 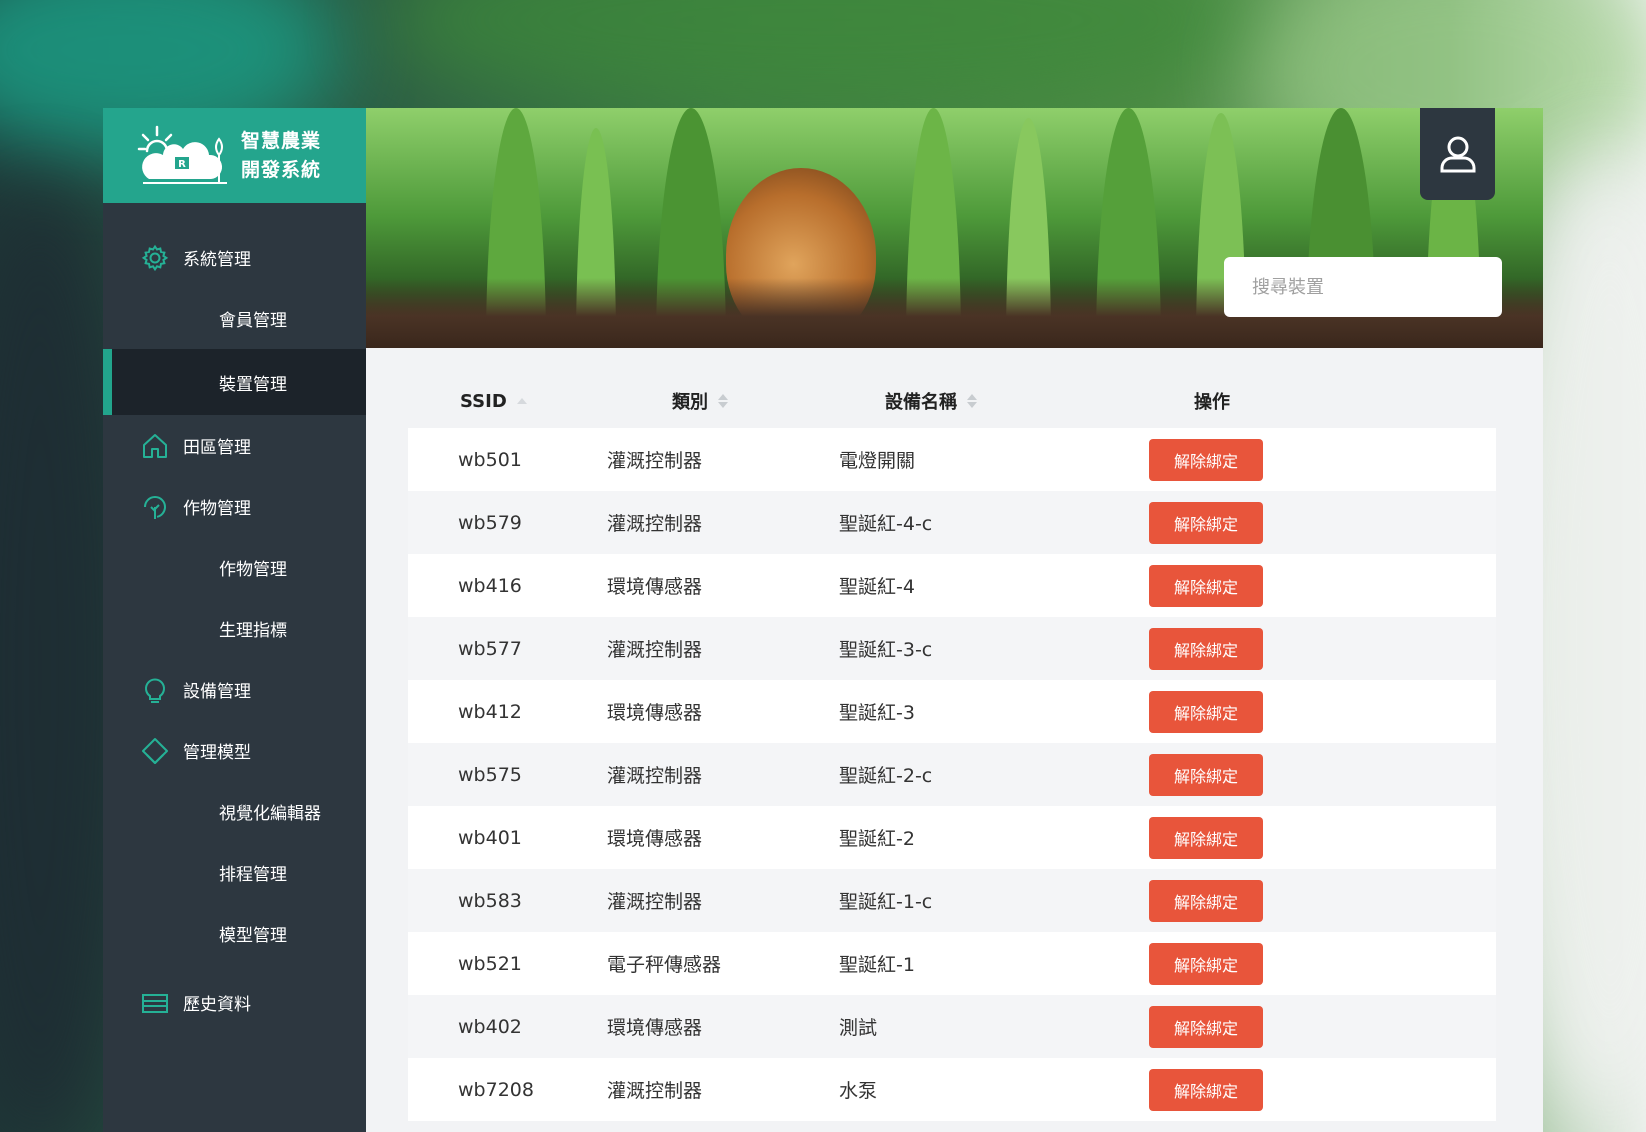 What do you see at coordinates (234, 155) in the screenshot?
I see `brand-logo: R 智慧農業 開發系統` at bounding box center [234, 155].